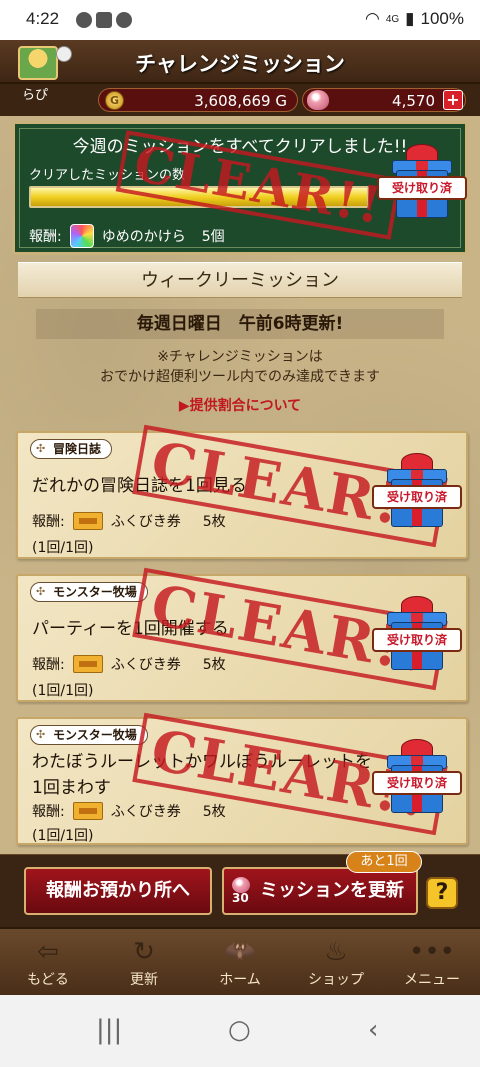 The image size is (480, 1067). I want to click on nav-label: 更新, so click(144, 980).